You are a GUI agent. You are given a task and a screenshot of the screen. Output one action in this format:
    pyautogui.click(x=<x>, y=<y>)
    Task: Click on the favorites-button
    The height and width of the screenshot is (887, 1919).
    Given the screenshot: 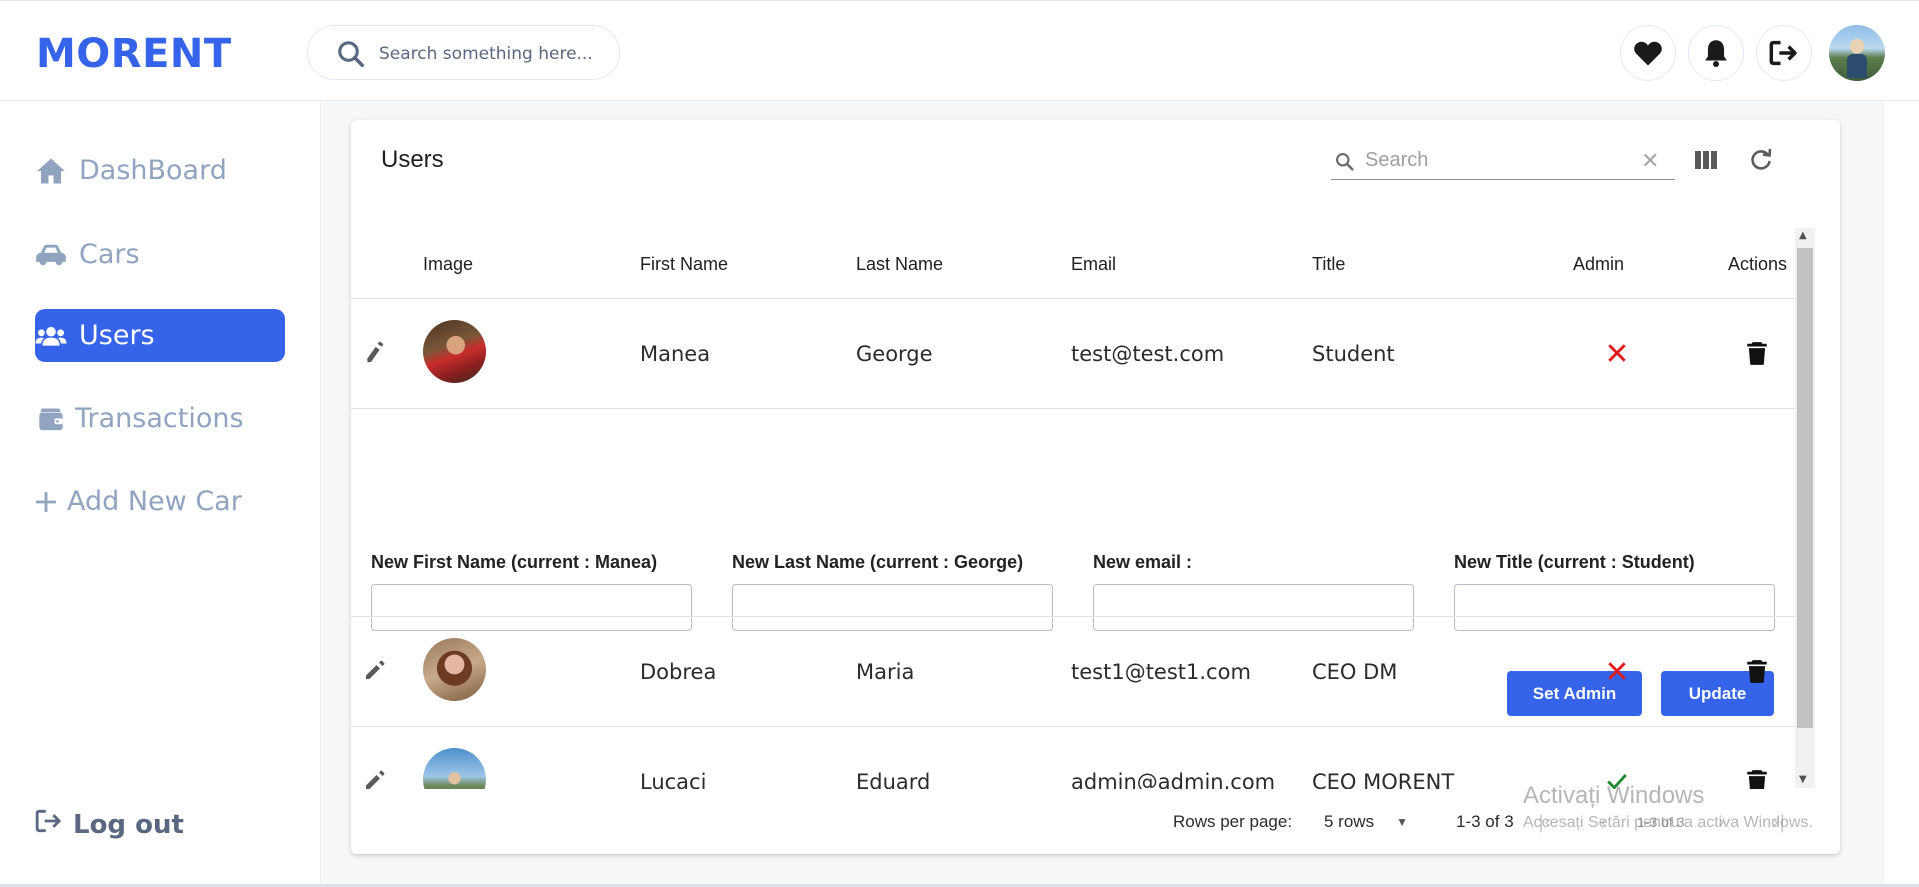 What is the action you would take?
    pyautogui.click(x=1648, y=53)
    